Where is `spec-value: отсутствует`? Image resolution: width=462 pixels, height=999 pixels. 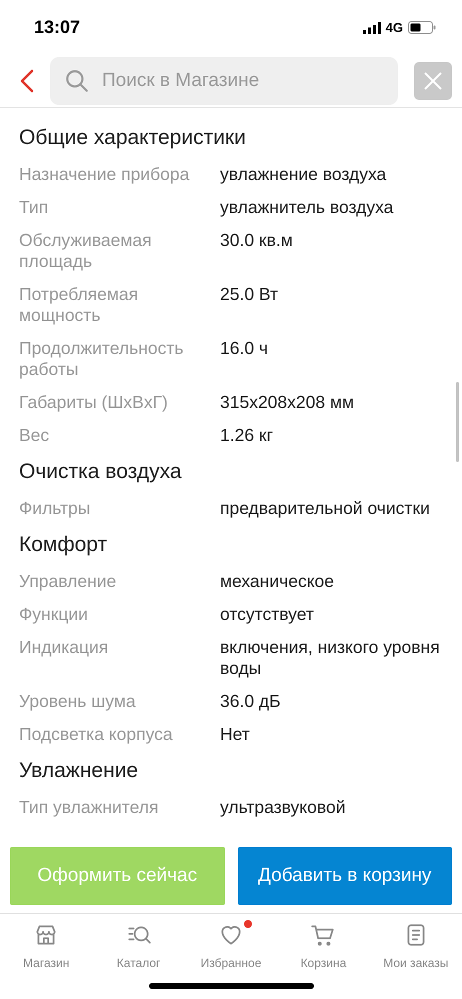
spec-value: отсутствует is located at coordinates (267, 614).